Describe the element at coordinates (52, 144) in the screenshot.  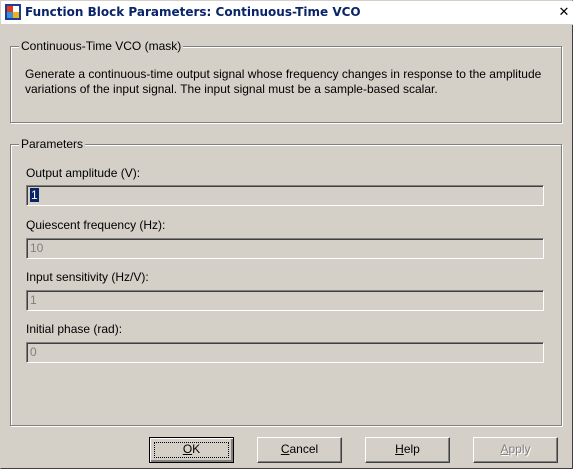
I see `parameters-group-title: Parameters` at that location.